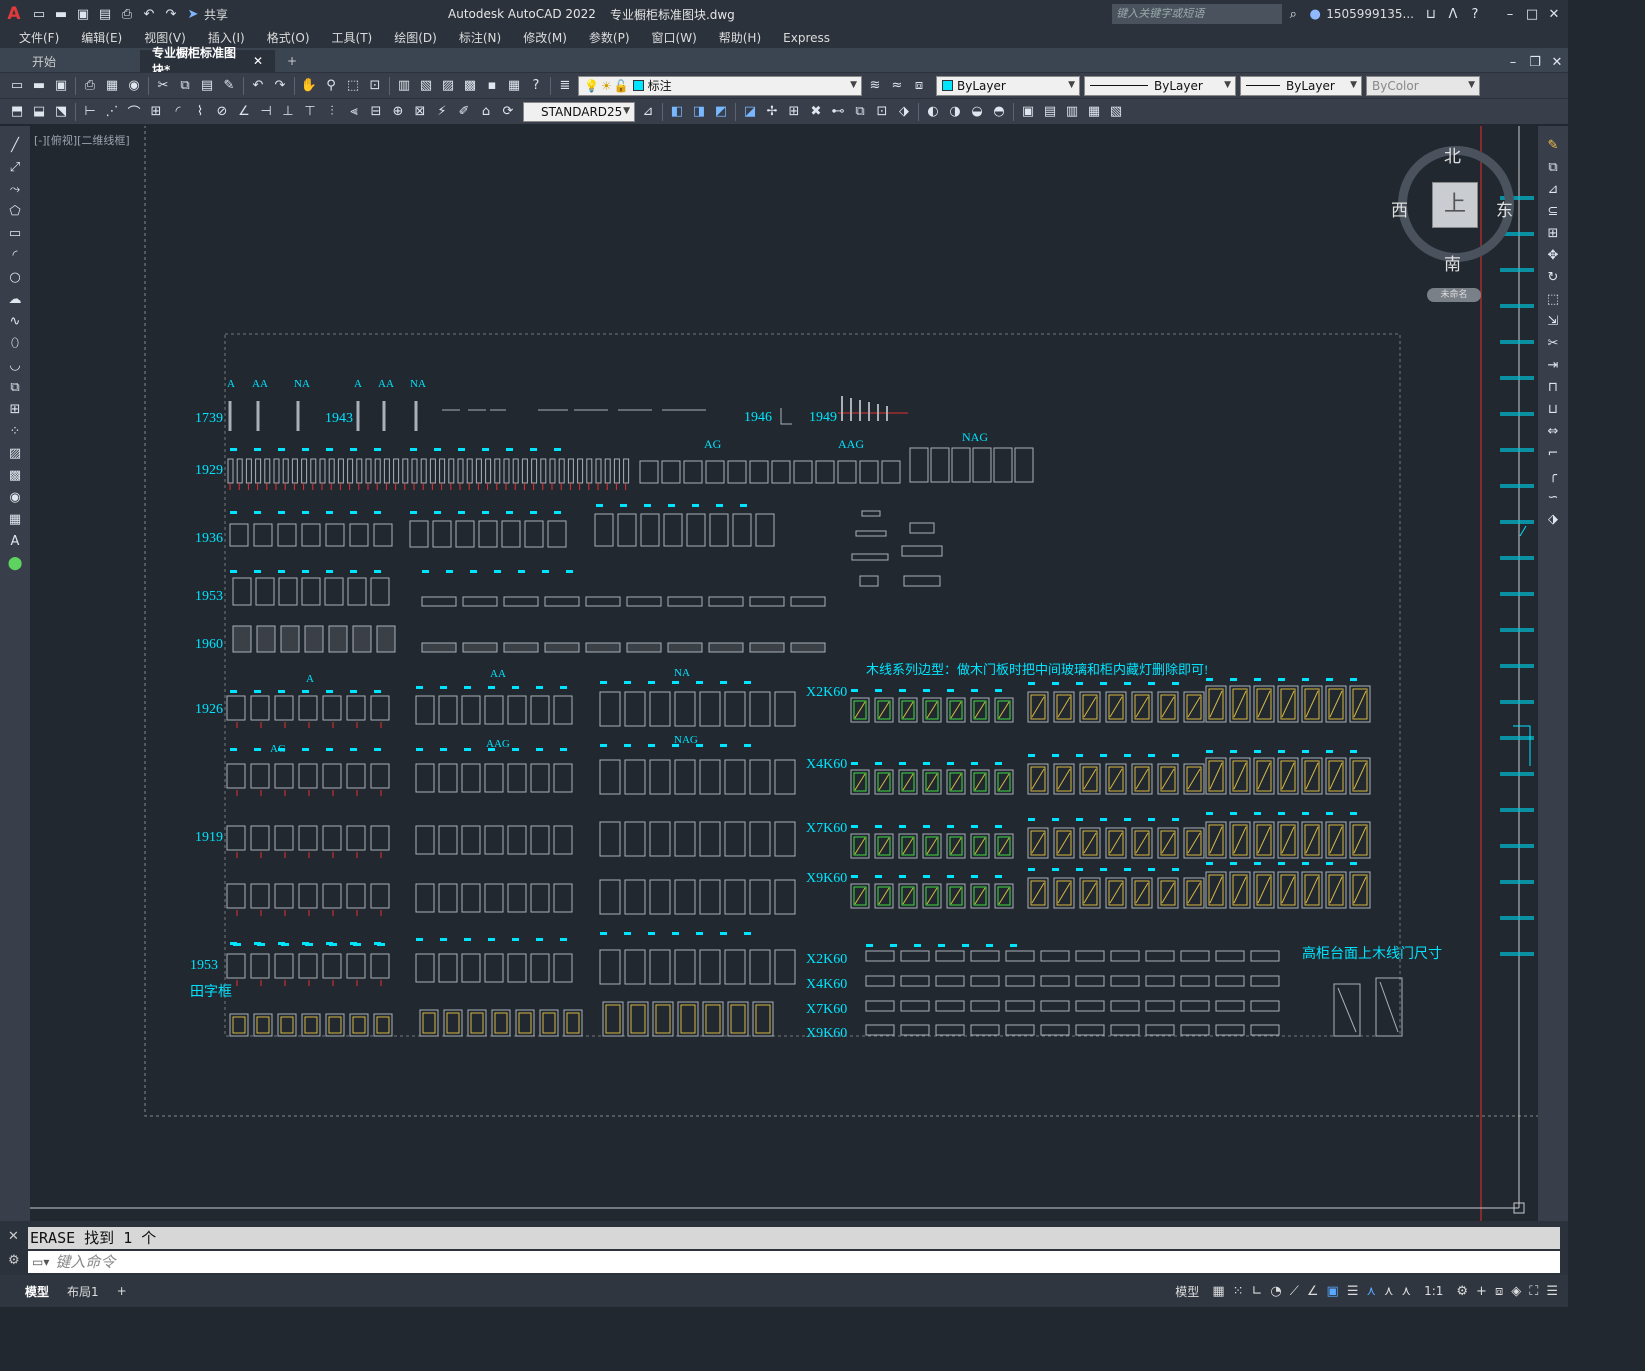 Image resolution: width=1645 pixels, height=1371 pixels. What do you see at coordinates (480, 38) in the screenshot?
I see `menu-item-7: 标注(N)` at bounding box center [480, 38].